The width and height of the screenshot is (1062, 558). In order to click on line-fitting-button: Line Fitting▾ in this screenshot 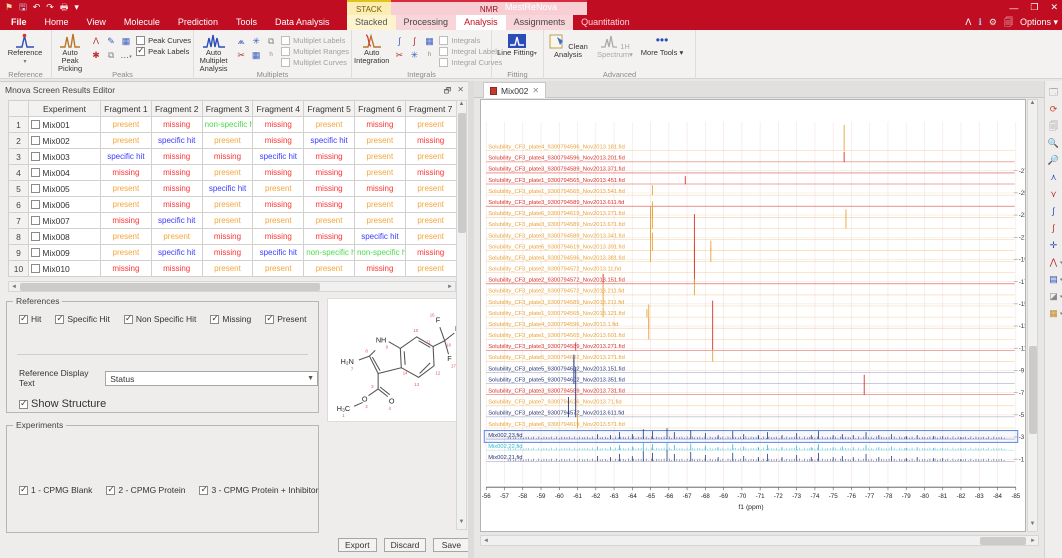, I will do `click(517, 50)`.